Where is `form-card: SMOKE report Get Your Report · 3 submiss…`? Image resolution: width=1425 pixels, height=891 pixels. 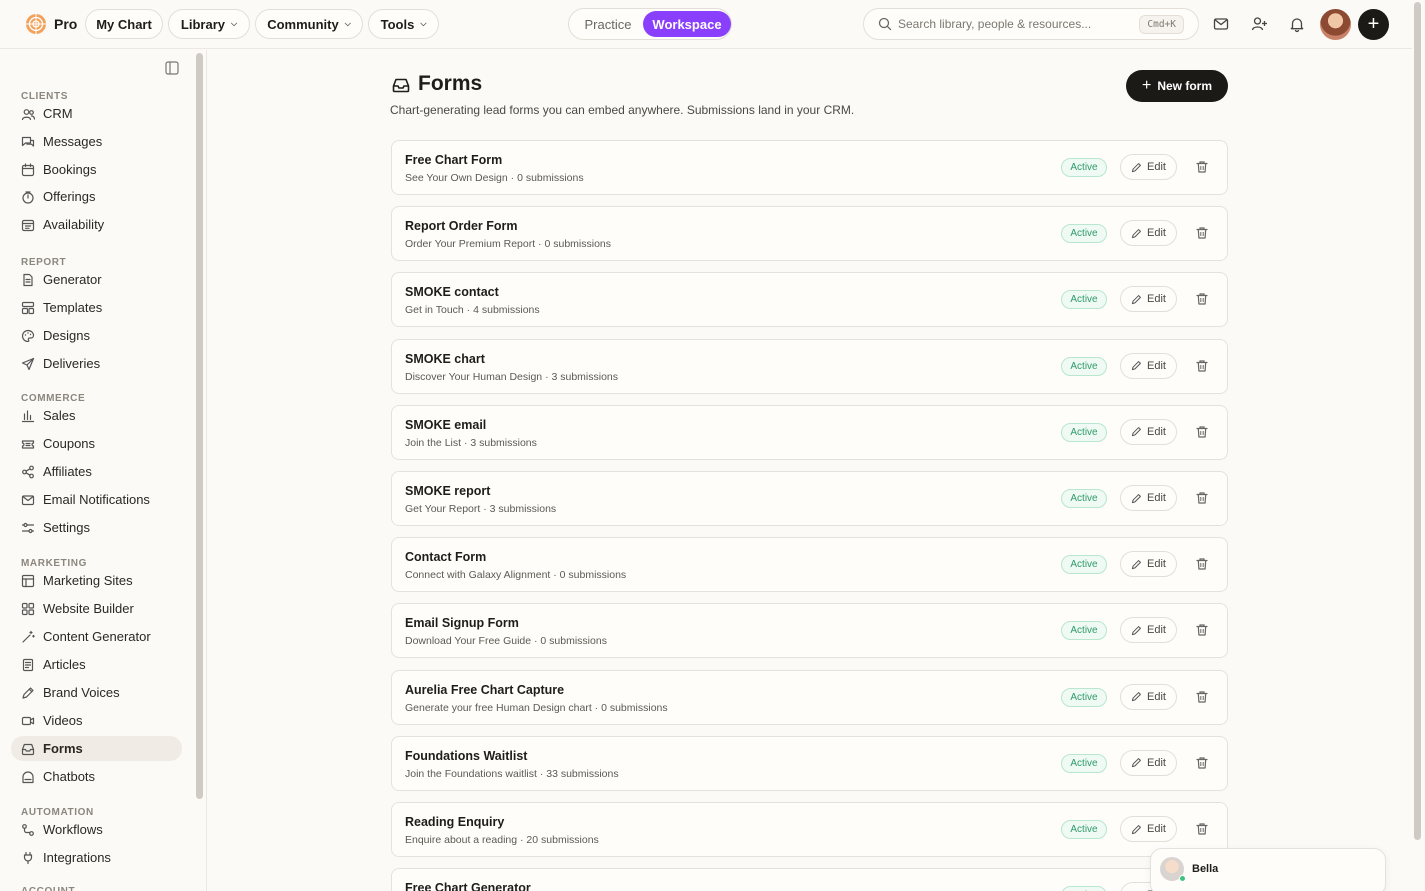 form-card: SMOKE report Get Your Report · 3 submiss… is located at coordinates (809, 498).